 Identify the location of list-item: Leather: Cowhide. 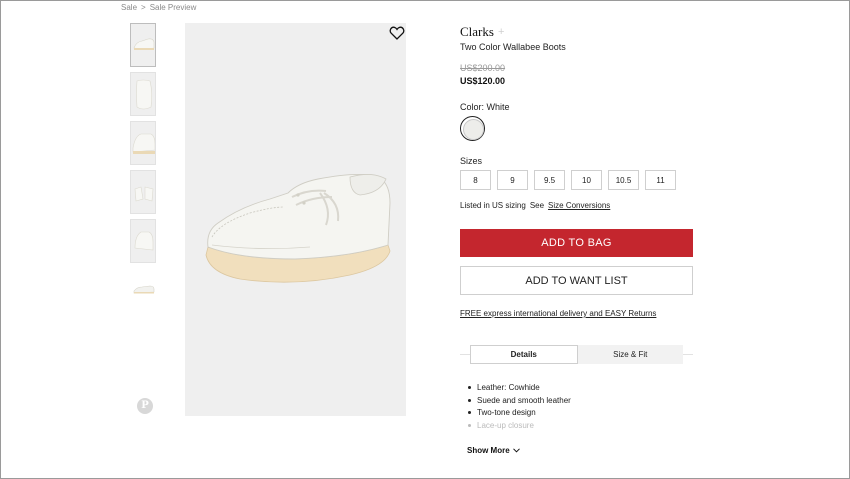
(519, 389).